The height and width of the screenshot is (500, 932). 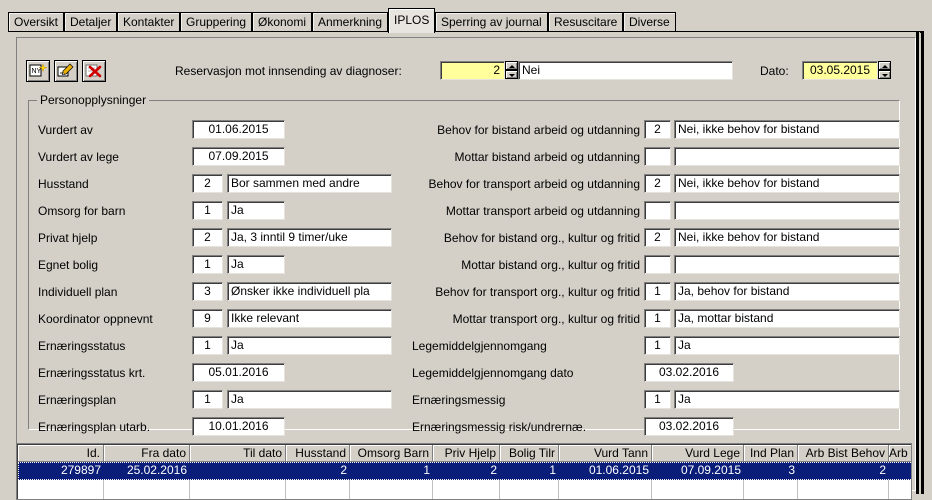 What do you see at coordinates (309, 183) in the screenshot?
I see `field-value-husstand: Bor sammen med andre` at bounding box center [309, 183].